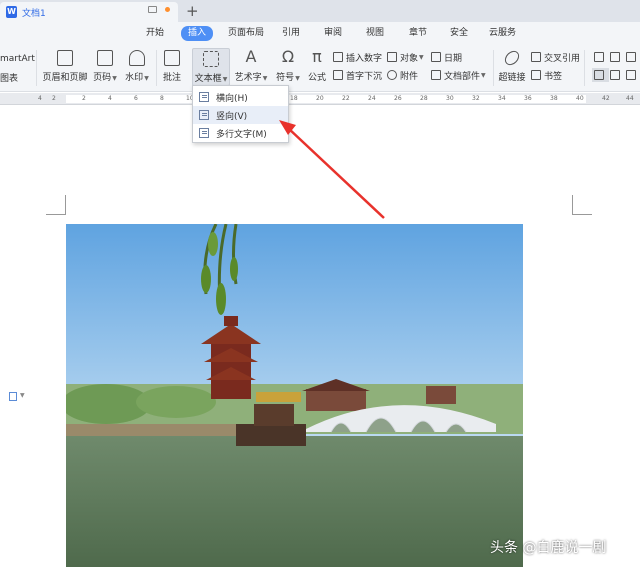  What do you see at coordinates (13, 396) in the screenshot?
I see `document-side-icon` at bounding box center [13, 396].